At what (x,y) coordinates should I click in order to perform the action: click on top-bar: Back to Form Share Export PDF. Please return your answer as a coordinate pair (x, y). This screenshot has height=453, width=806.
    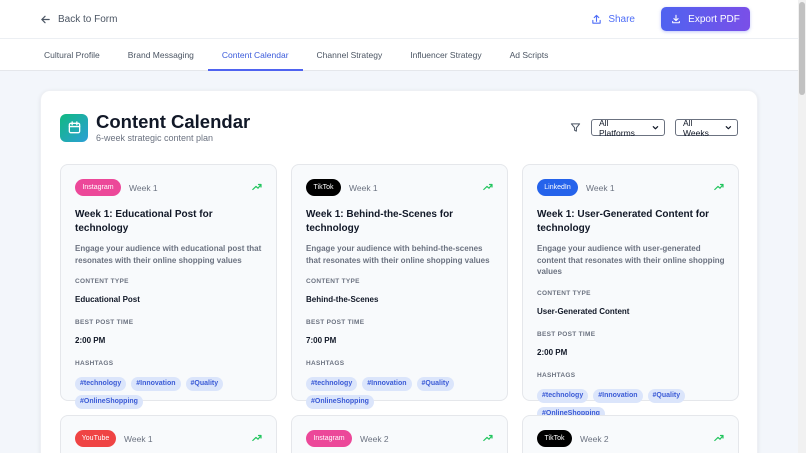
    Looking at the image, I should click on (399, 19).